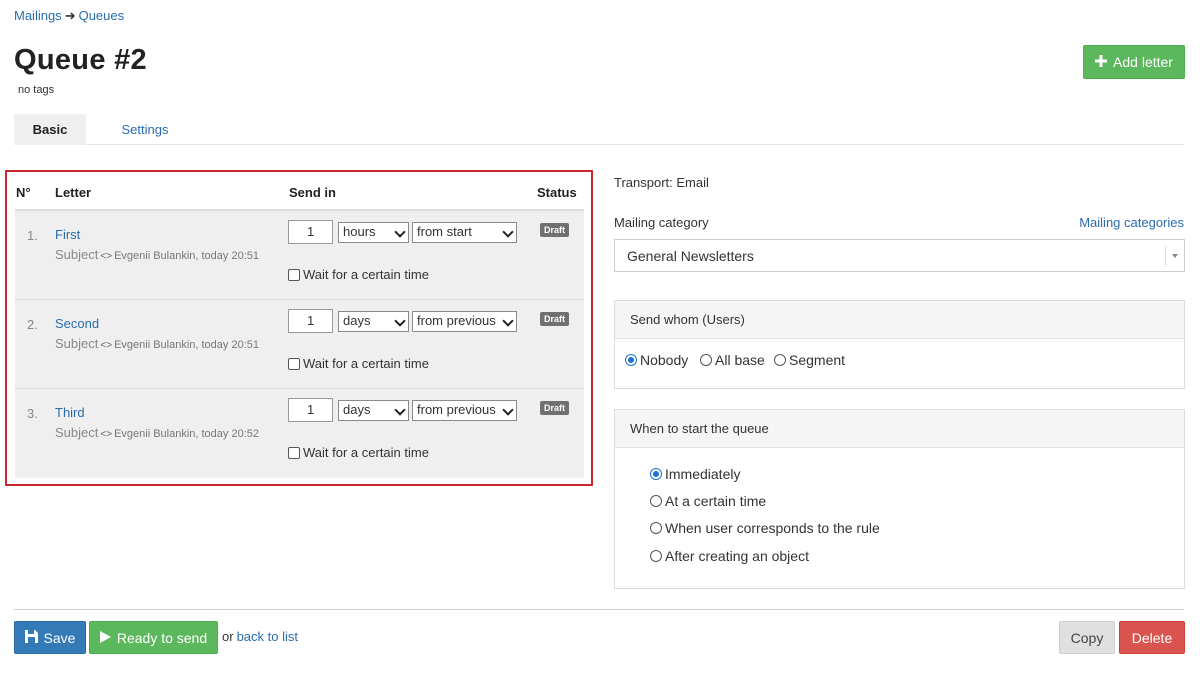 The height and width of the screenshot is (675, 1200). What do you see at coordinates (50, 129) in the screenshot?
I see `tab-basic: Basic` at bounding box center [50, 129].